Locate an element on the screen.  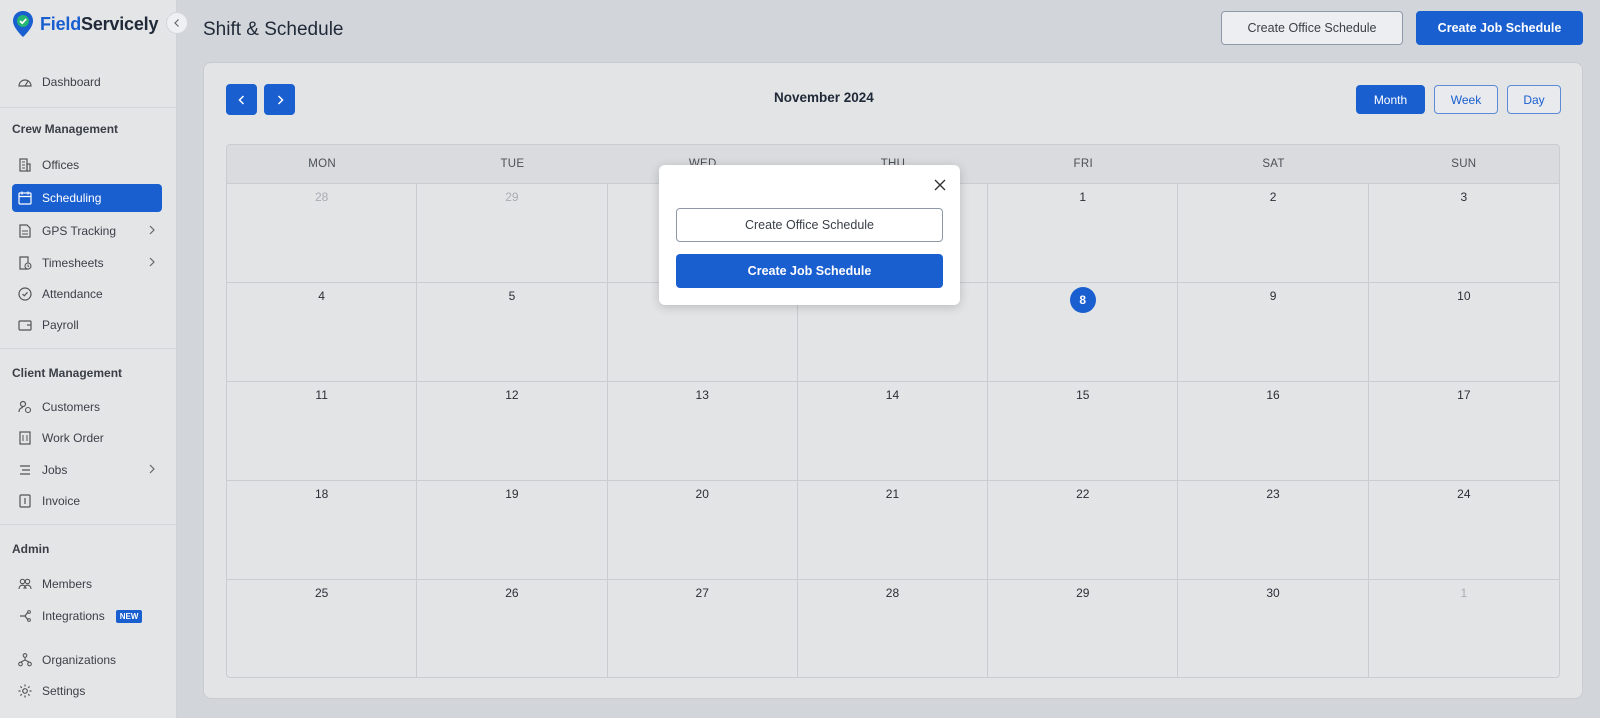
calendar-icon is located at coordinates (25, 198).